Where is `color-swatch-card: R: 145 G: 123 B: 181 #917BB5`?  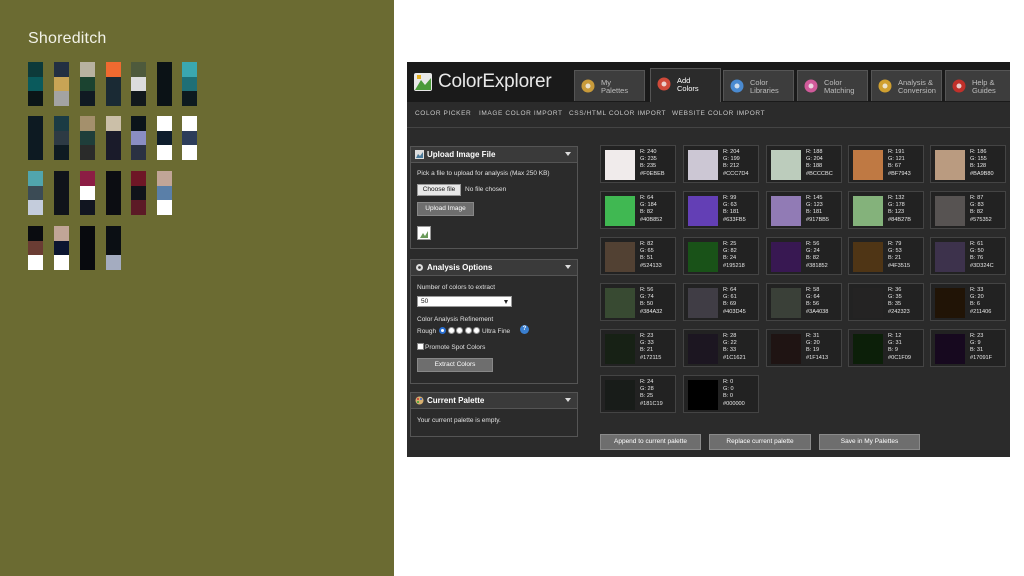 color-swatch-card: R: 145 G: 123 B: 181 #917BB5 is located at coordinates (804, 210).